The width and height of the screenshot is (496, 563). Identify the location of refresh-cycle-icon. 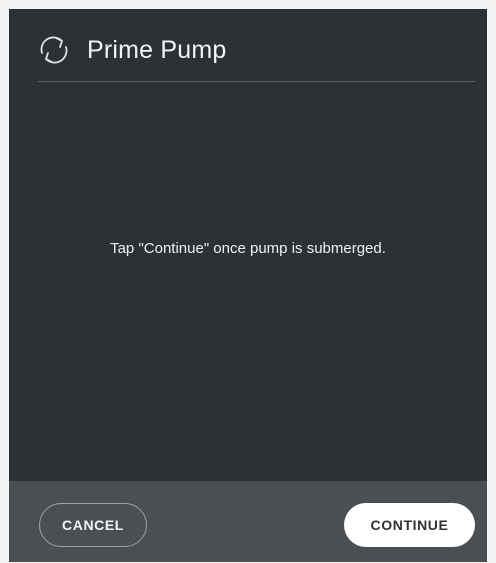
(54, 50).